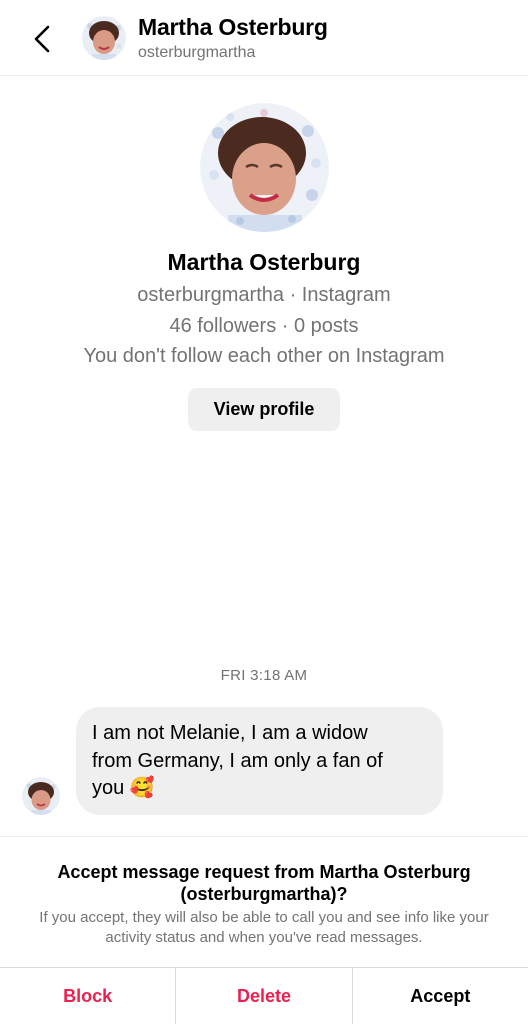 The width and height of the screenshot is (528, 1024). Describe the element at coordinates (233, 27) in the screenshot. I see `header-name: Martha Osterburg` at that location.